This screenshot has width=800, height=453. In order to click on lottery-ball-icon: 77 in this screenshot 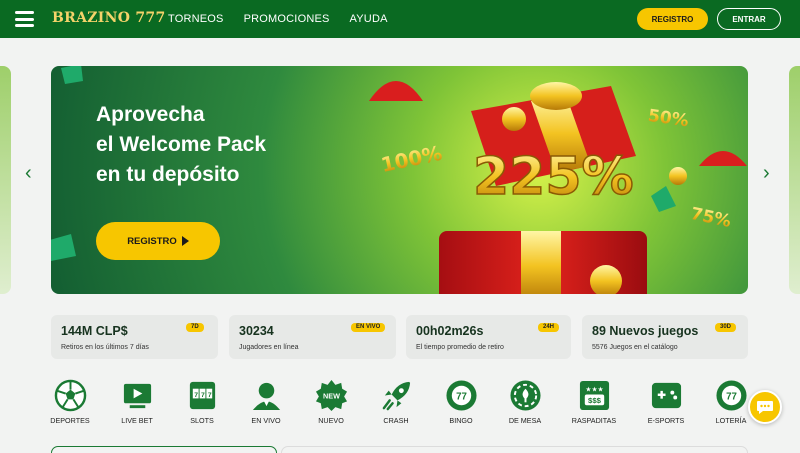, I will do `click(731, 395)`.